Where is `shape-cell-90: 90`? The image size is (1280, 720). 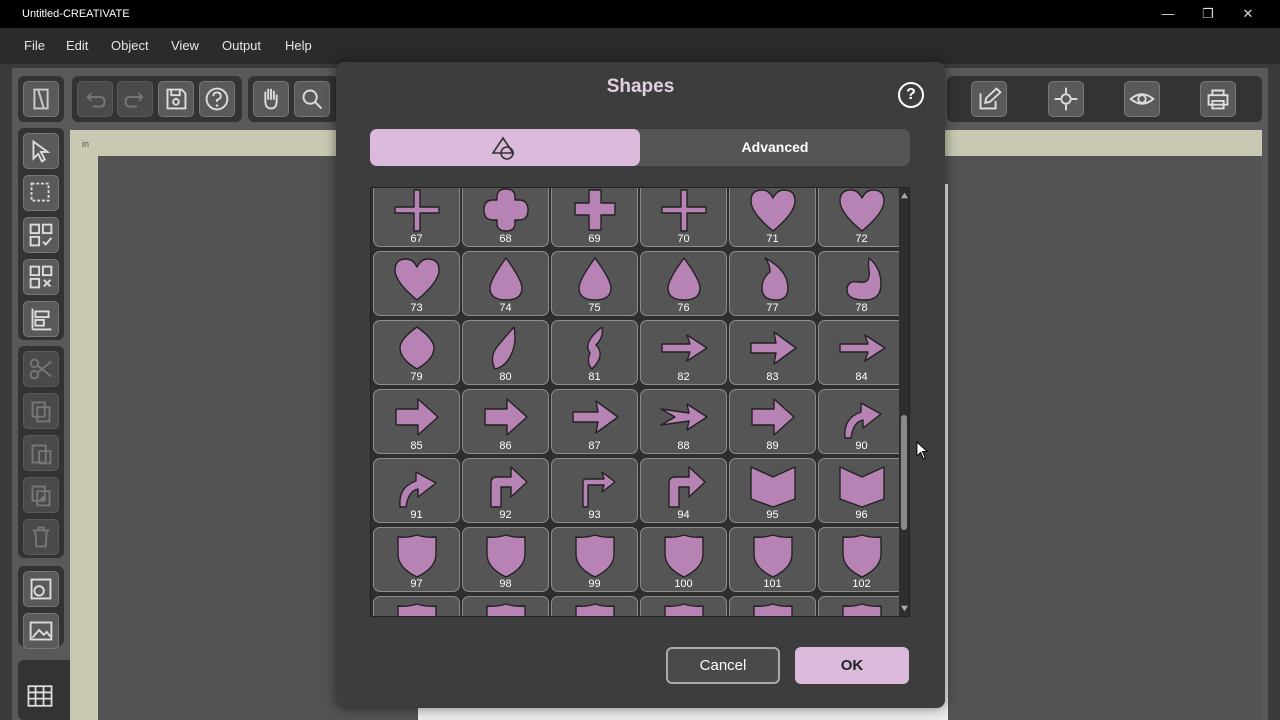
shape-cell-90: 90 is located at coordinates (861, 421).